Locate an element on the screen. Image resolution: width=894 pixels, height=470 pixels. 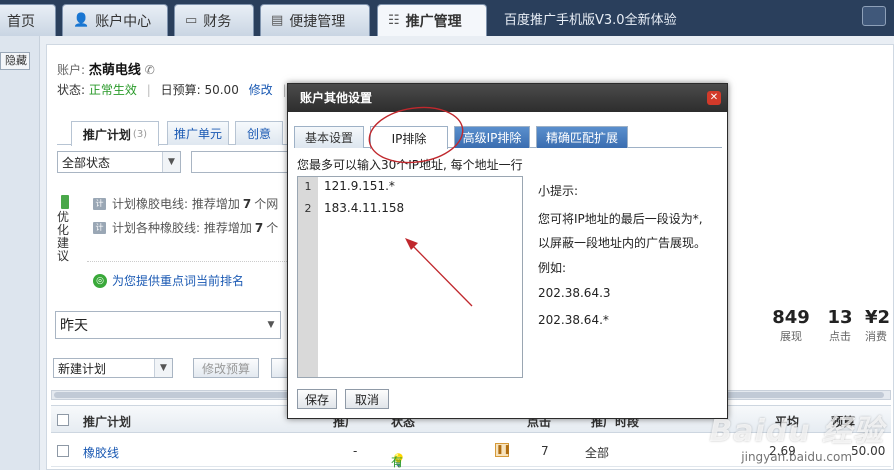
status-filter-value: 全部状态 is located at coordinates (86, 162).